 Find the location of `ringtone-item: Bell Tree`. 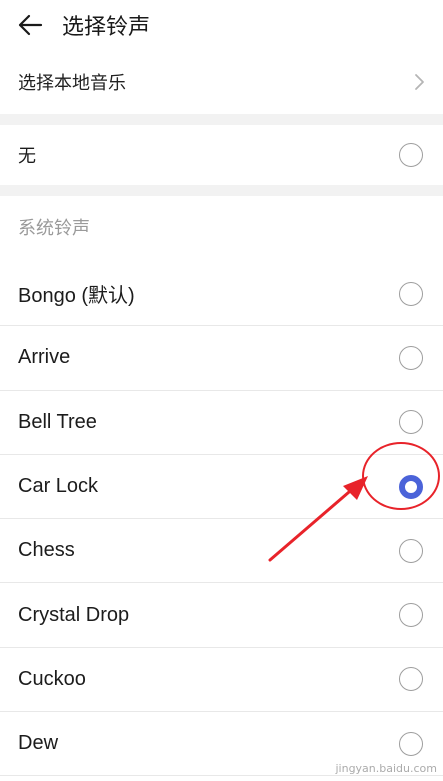

ringtone-item: Bell Tree is located at coordinates (221, 422).